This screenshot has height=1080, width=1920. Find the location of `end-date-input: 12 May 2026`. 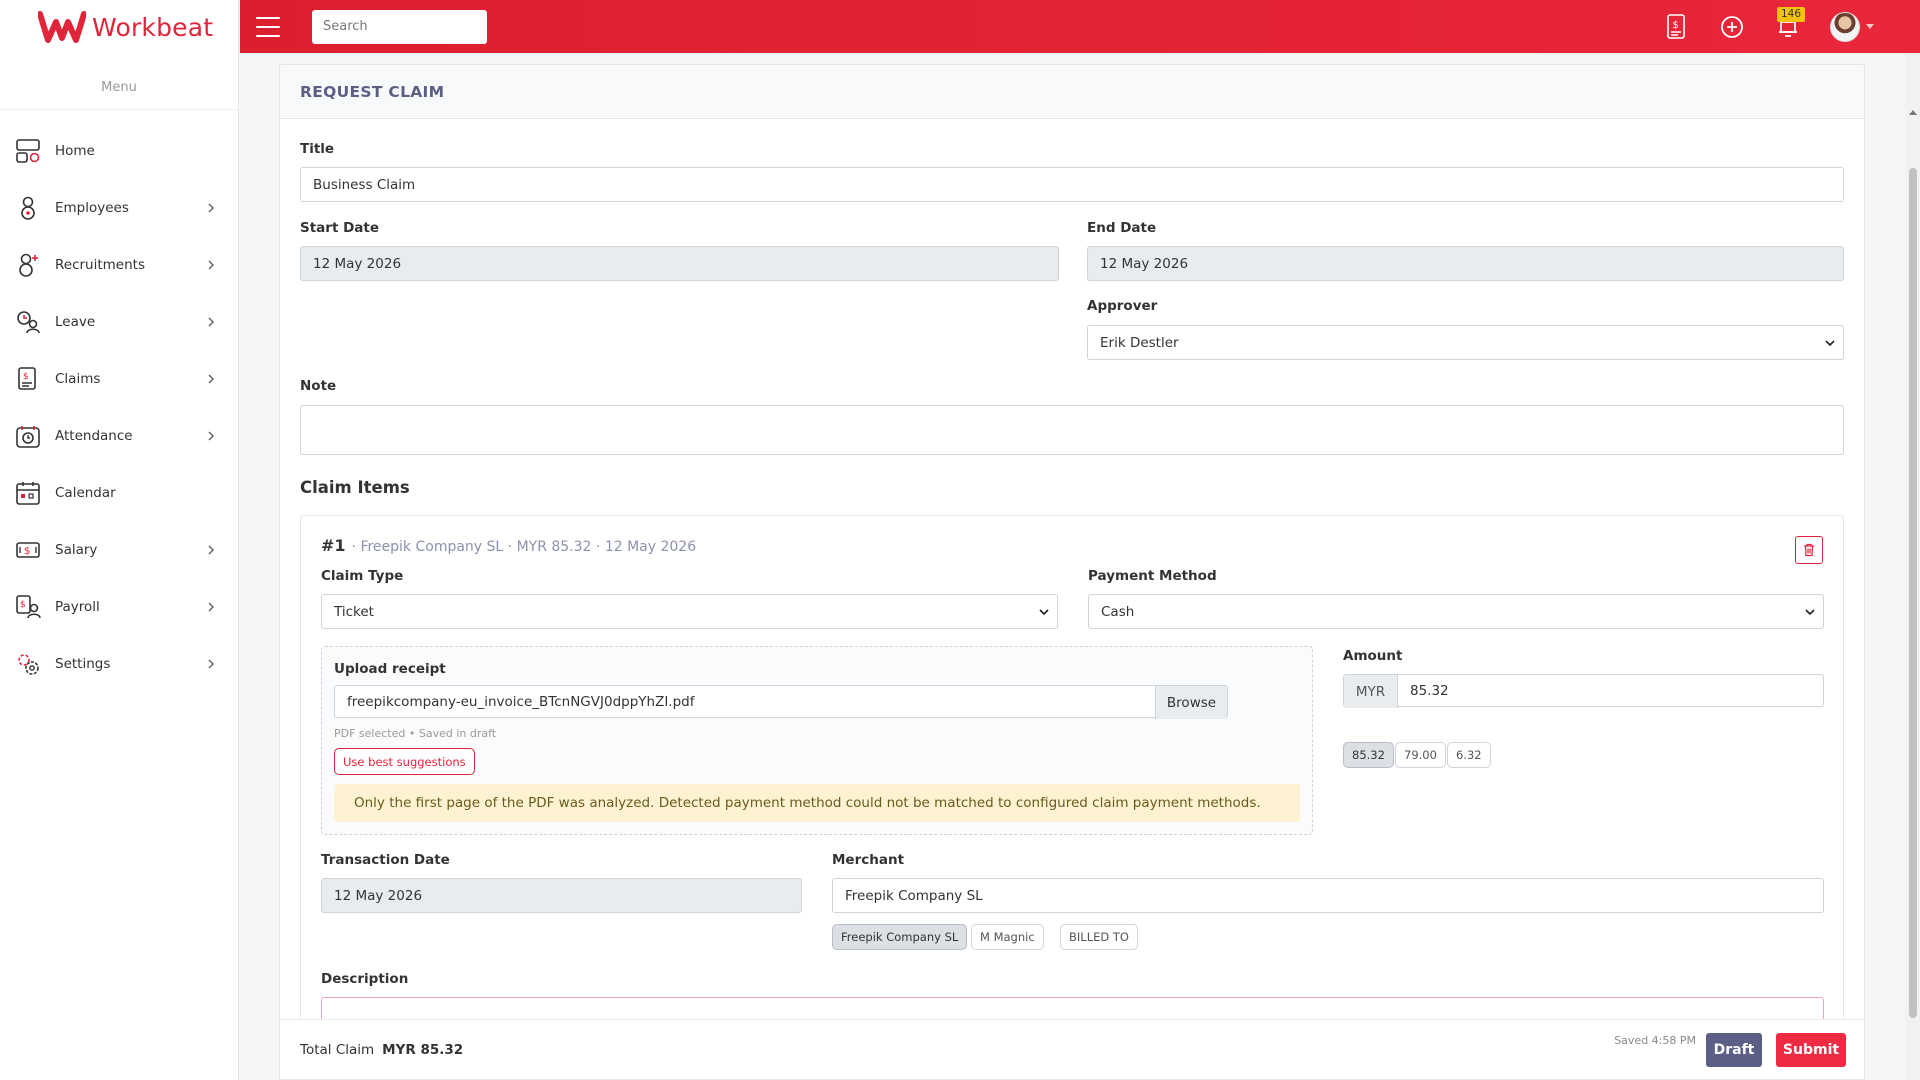

end-date-input: 12 May 2026 is located at coordinates (1465, 263).